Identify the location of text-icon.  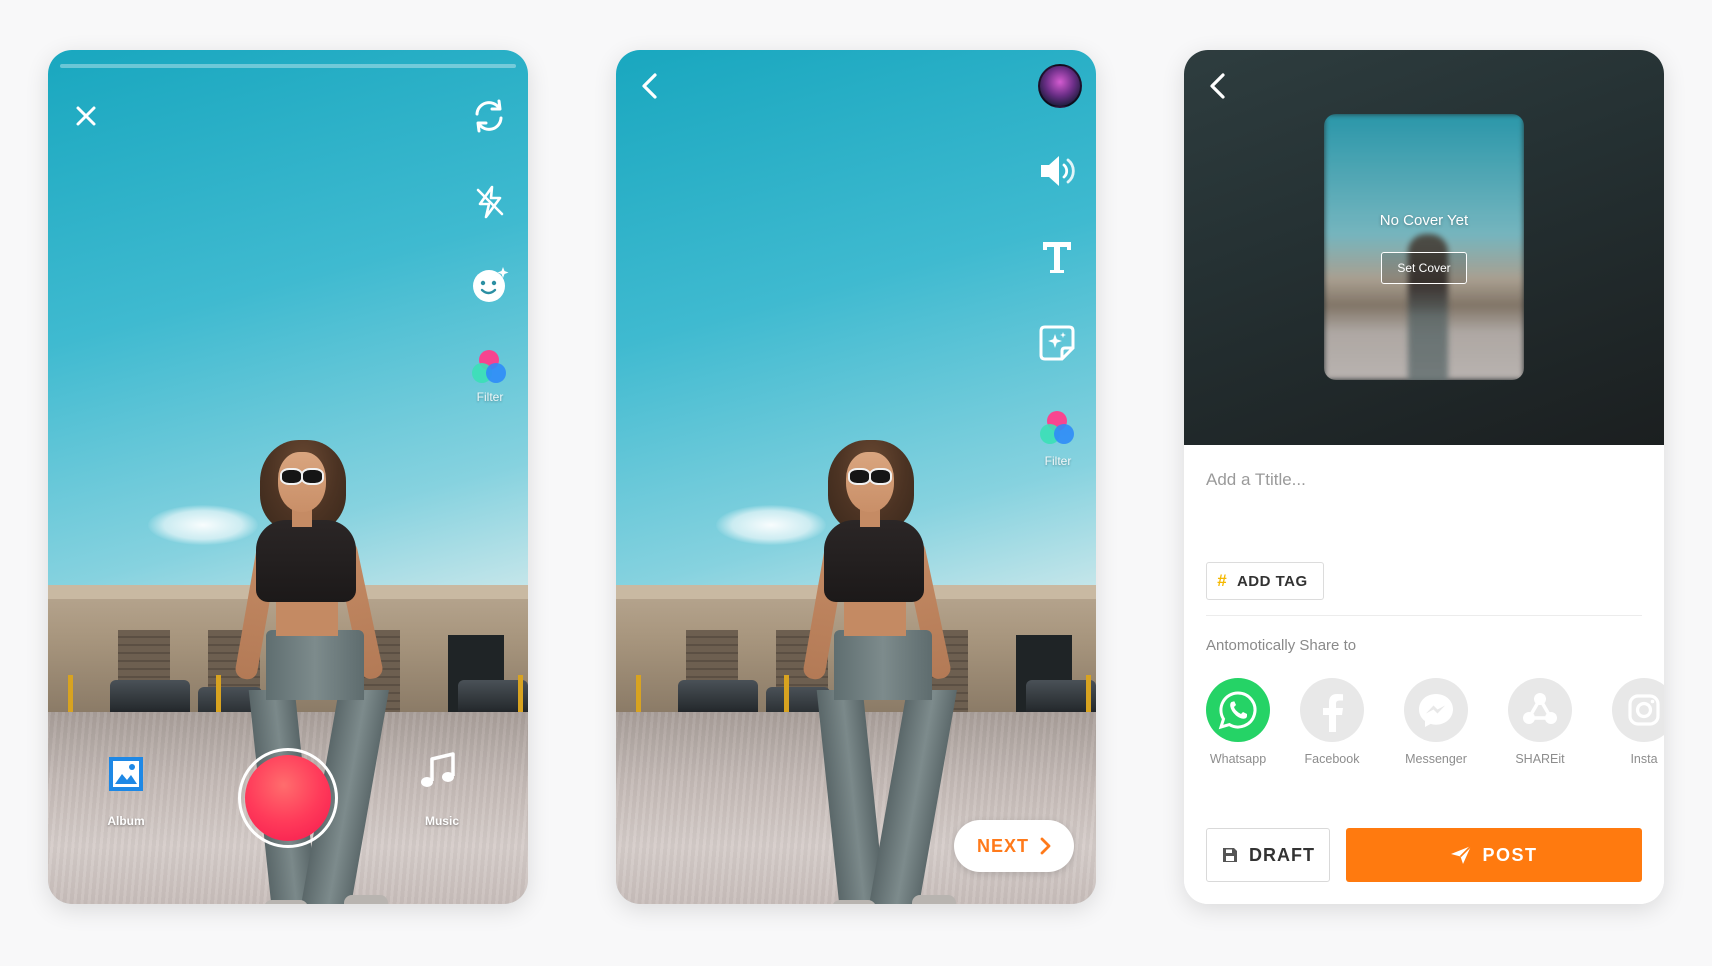
(1057, 257).